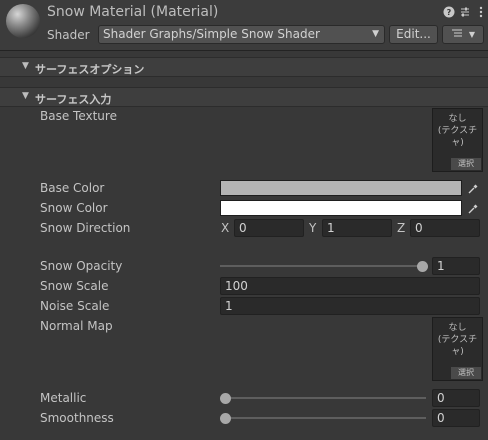  What do you see at coordinates (456, 266) in the screenshot?
I see `snow-opacity-field: 1` at bounding box center [456, 266].